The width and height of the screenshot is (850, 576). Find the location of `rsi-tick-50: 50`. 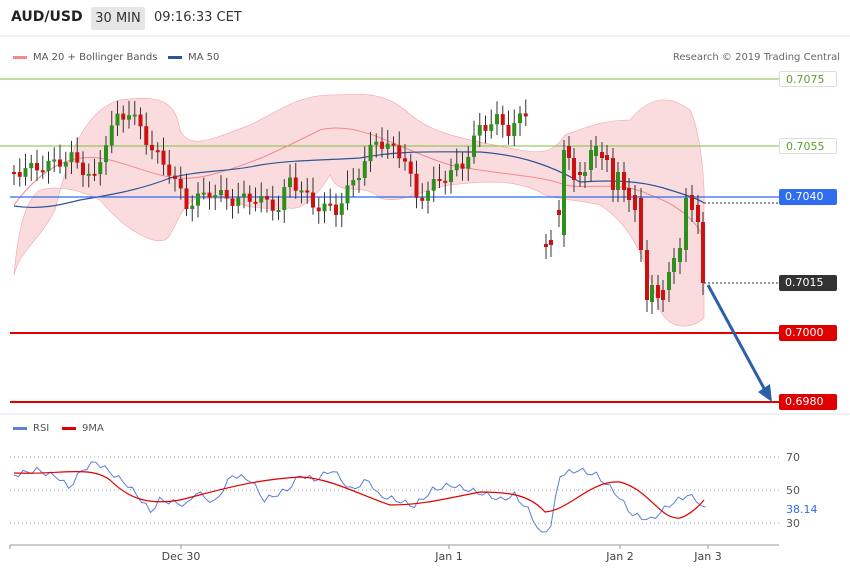

rsi-tick-50: 50 is located at coordinates (793, 490).